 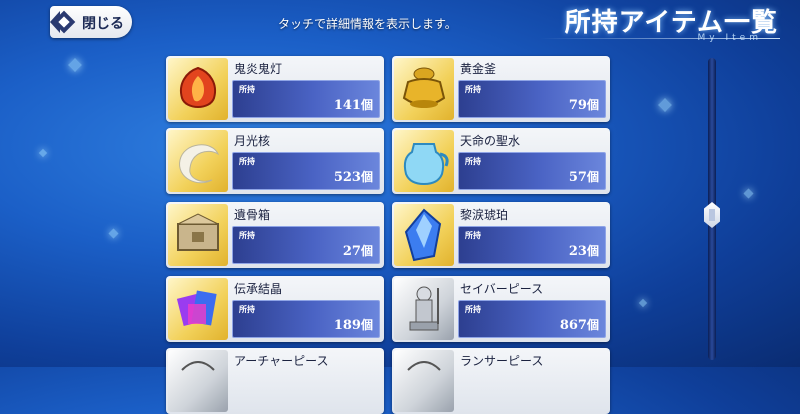 I want to click on item-card: 月光核所持 523個, so click(x=275, y=161).